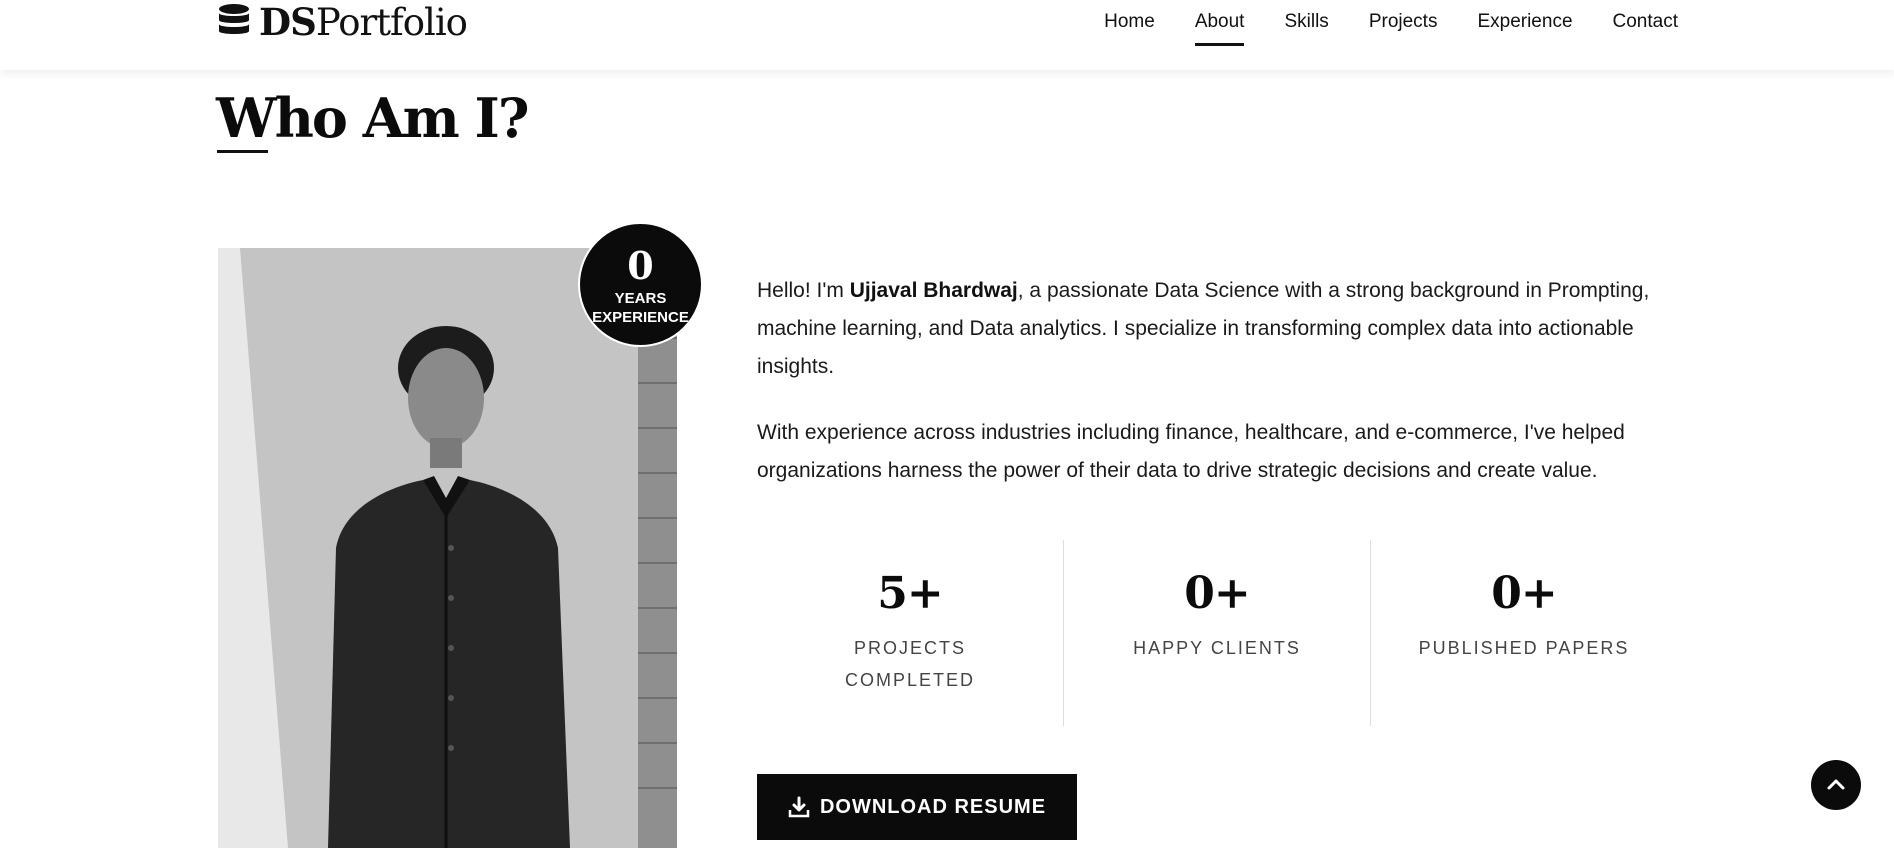 This screenshot has width=1894, height=848. What do you see at coordinates (910, 664) in the screenshot?
I see `stat-label: PROJECTS COMPLETED` at bounding box center [910, 664].